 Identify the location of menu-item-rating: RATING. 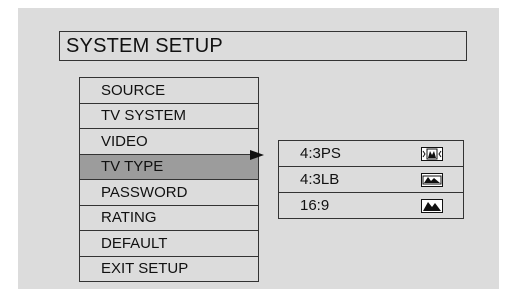
(169, 218).